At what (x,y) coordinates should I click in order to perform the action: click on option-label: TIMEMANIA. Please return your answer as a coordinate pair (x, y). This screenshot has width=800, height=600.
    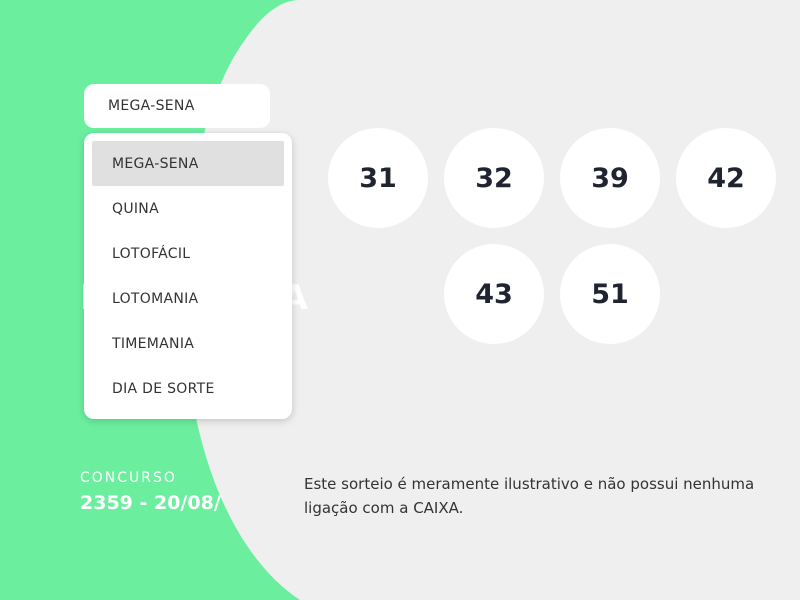
    Looking at the image, I should click on (153, 343).